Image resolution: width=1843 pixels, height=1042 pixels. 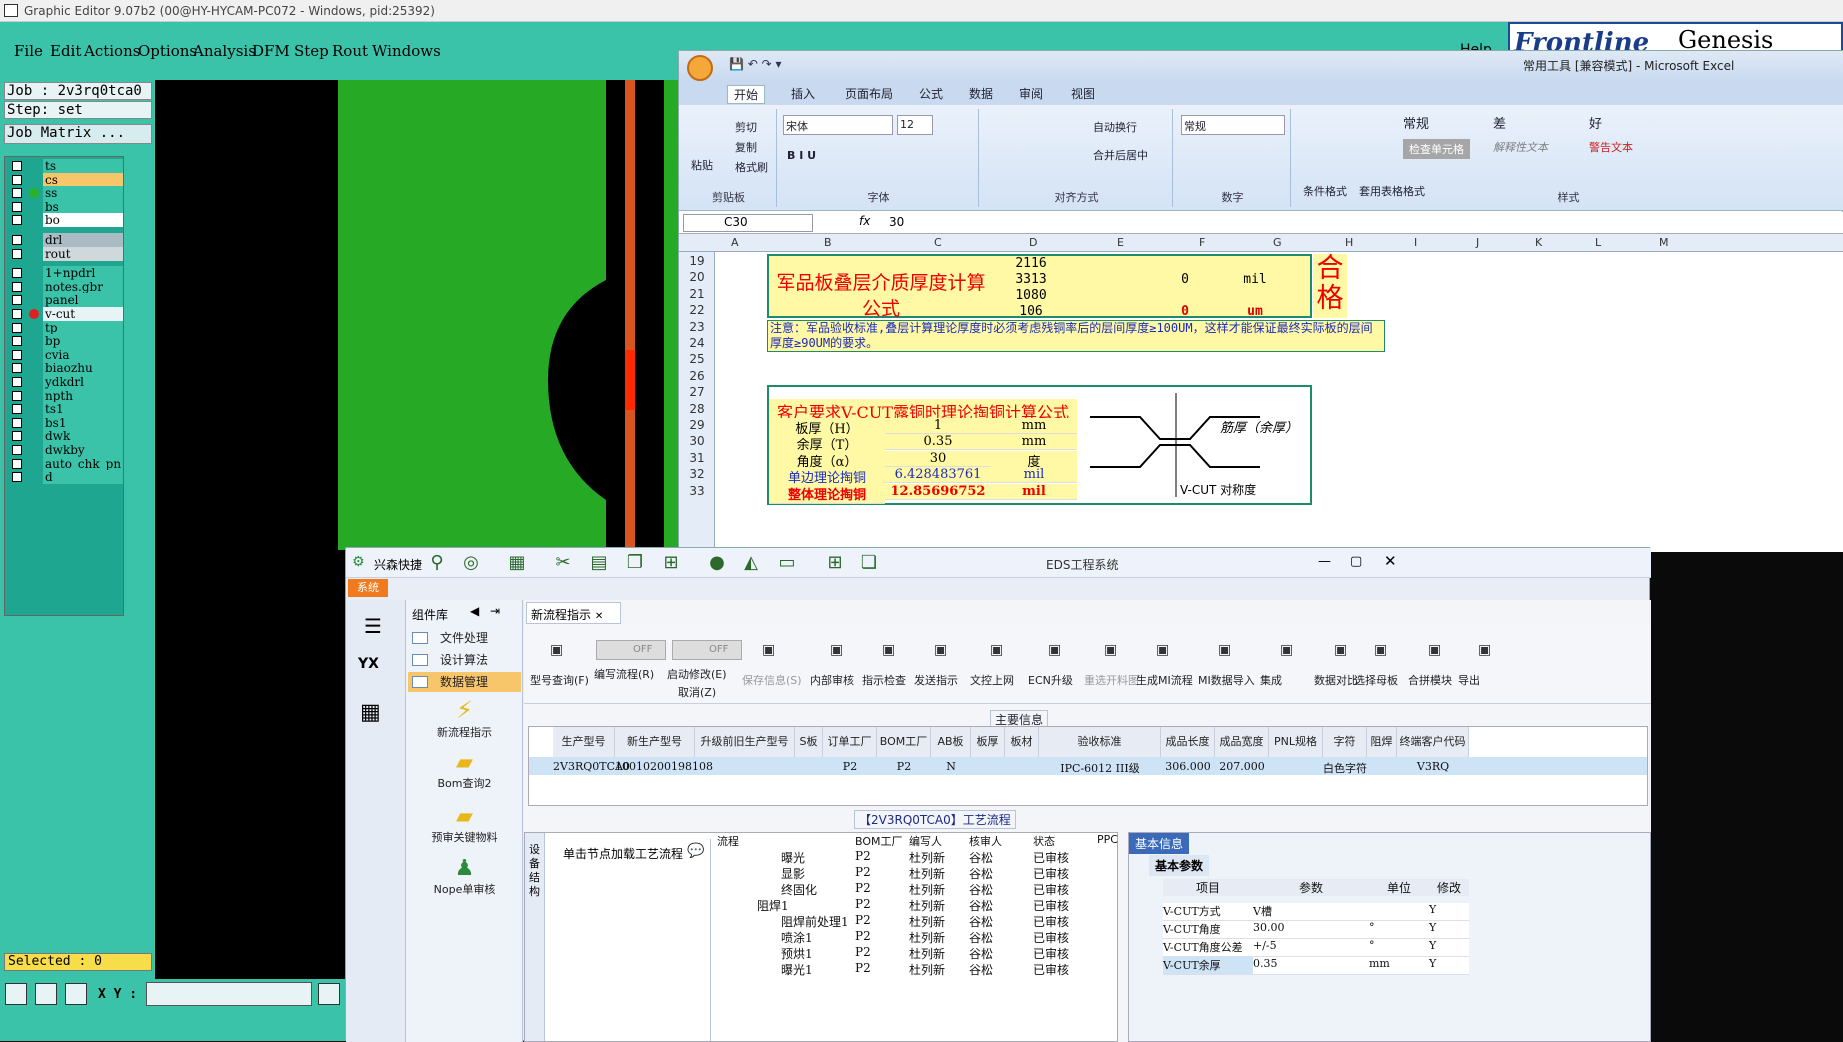 What do you see at coordinates (728, 841) in the screenshot?
I see `flow-header-0: 流程` at bounding box center [728, 841].